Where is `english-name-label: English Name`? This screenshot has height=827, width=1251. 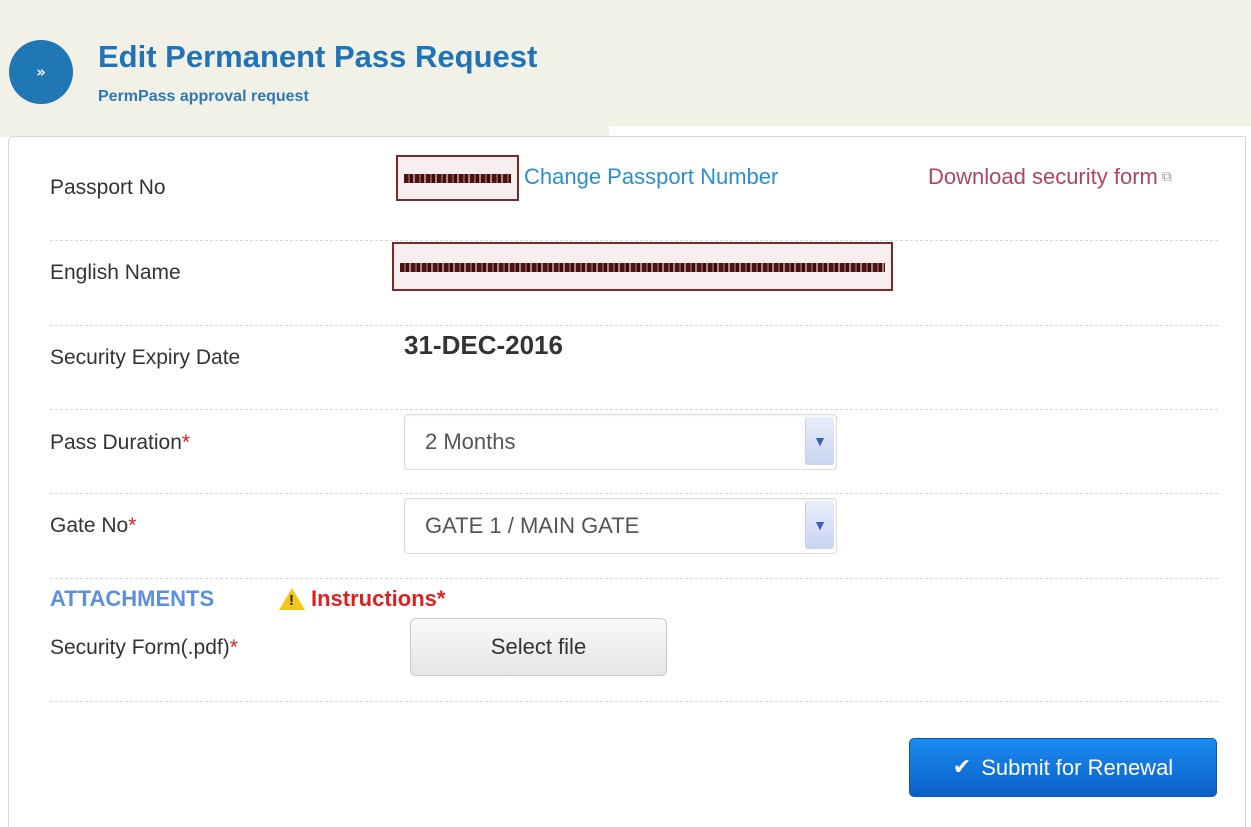
english-name-label: English Name is located at coordinates (115, 272).